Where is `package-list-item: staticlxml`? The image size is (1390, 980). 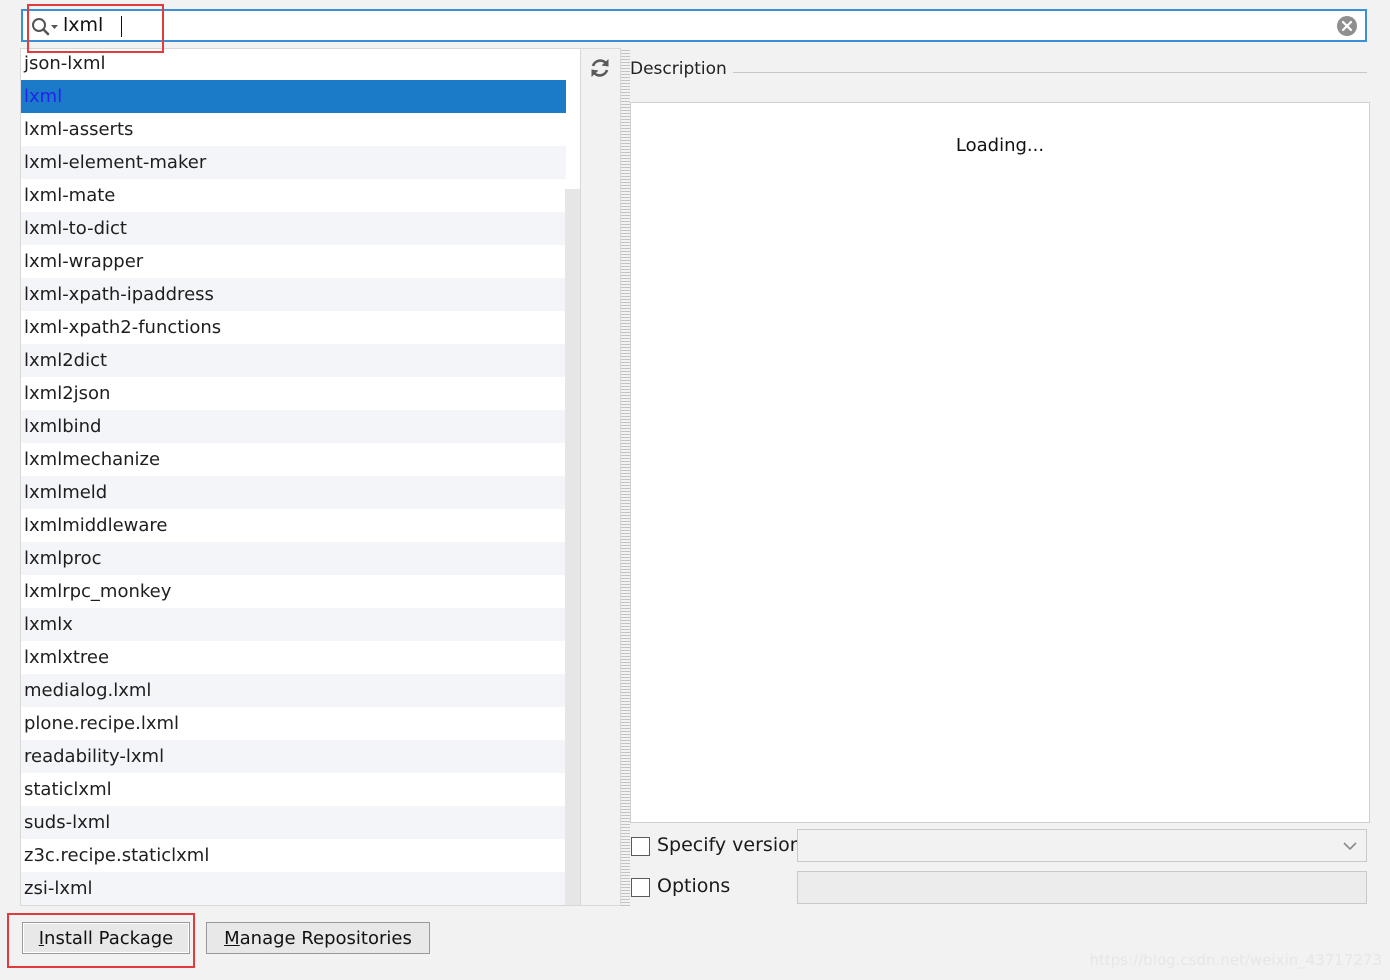
package-list-item: staticlxml is located at coordinates (293, 789).